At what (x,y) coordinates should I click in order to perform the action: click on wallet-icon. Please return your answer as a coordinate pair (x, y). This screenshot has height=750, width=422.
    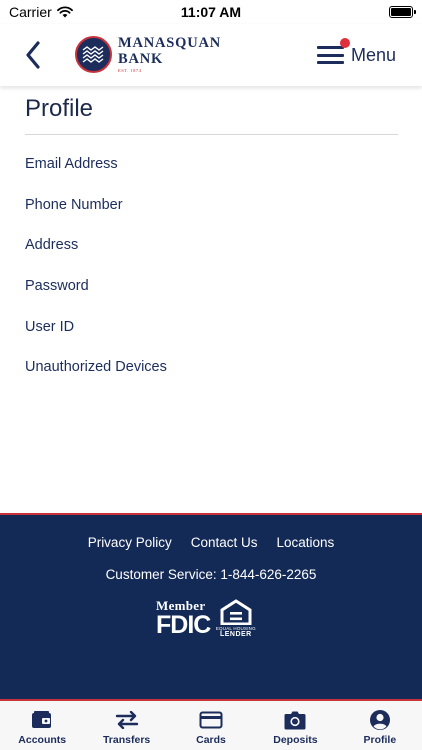
    Looking at the image, I should click on (42, 720).